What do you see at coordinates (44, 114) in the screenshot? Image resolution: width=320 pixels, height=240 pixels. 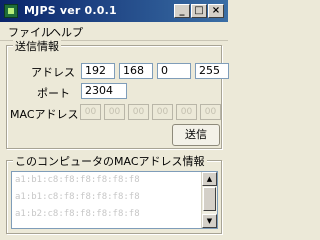 I see `mac-address-label: MACアドレス` at bounding box center [44, 114].